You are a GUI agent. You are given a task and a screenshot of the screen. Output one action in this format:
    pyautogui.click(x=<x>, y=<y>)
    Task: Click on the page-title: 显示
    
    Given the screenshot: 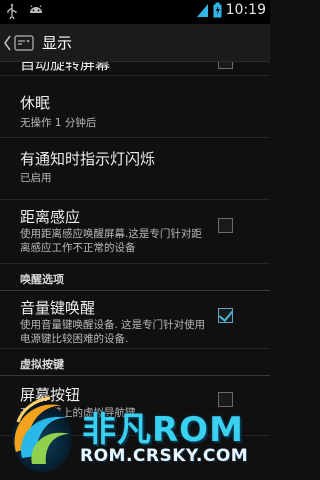 What is the action you would take?
    pyautogui.click(x=57, y=43)
    